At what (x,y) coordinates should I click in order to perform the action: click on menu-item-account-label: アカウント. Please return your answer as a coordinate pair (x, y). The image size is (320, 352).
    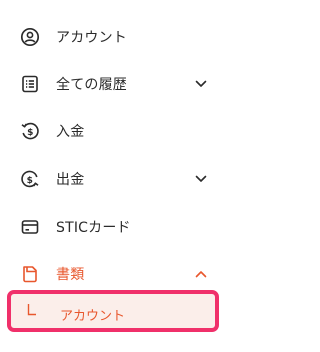
    Looking at the image, I should click on (91, 38).